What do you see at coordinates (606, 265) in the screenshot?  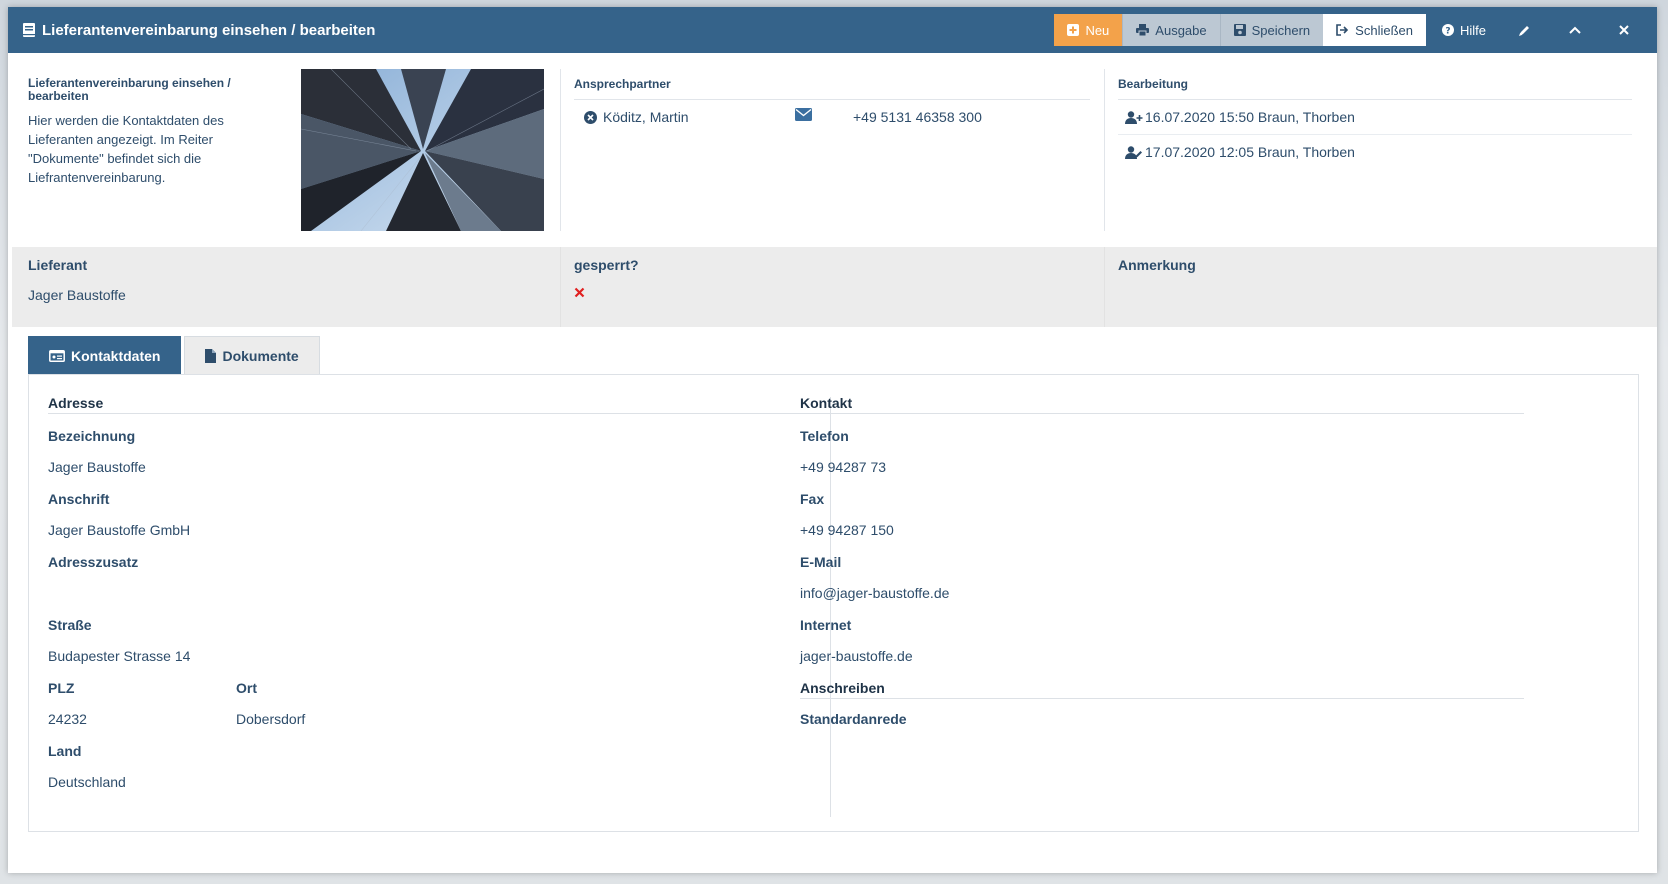 I see `gesperrt-label: gesperrt?` at bounding box center [606, 265].